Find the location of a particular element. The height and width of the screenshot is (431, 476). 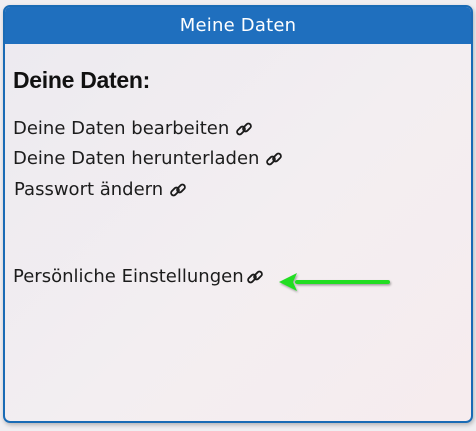

section-heading: Deine Daten: is located at coordinates (81, 80).